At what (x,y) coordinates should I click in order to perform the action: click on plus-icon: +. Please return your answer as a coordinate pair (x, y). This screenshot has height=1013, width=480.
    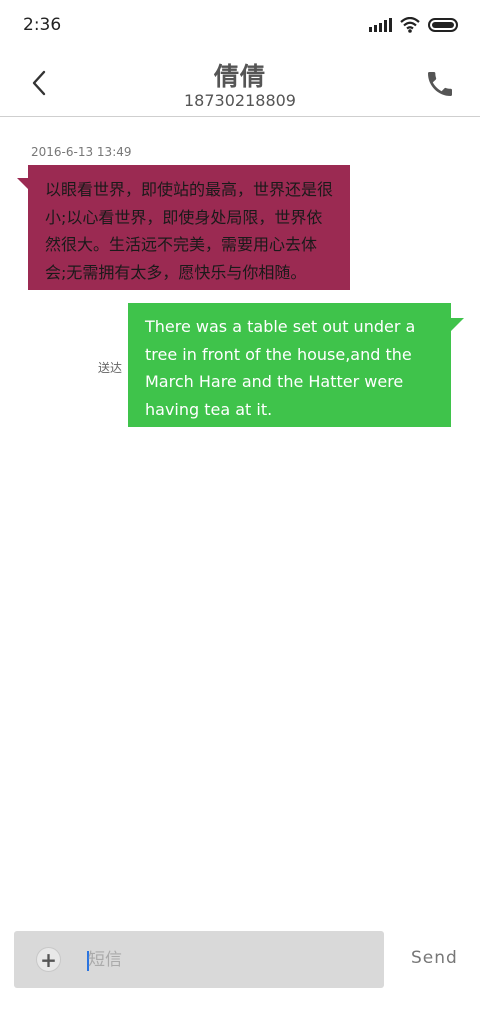
    Looking at the image, I should click on (48, 959).